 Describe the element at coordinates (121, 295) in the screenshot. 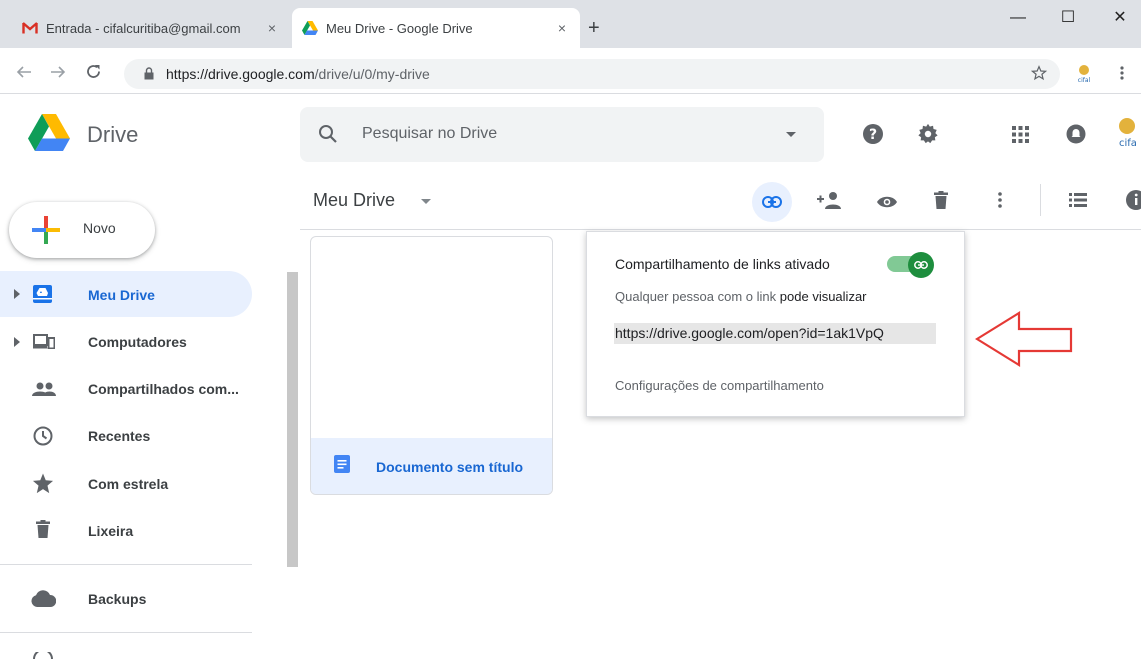

I see `sidebar-item-label: Meu Drive` at that location.